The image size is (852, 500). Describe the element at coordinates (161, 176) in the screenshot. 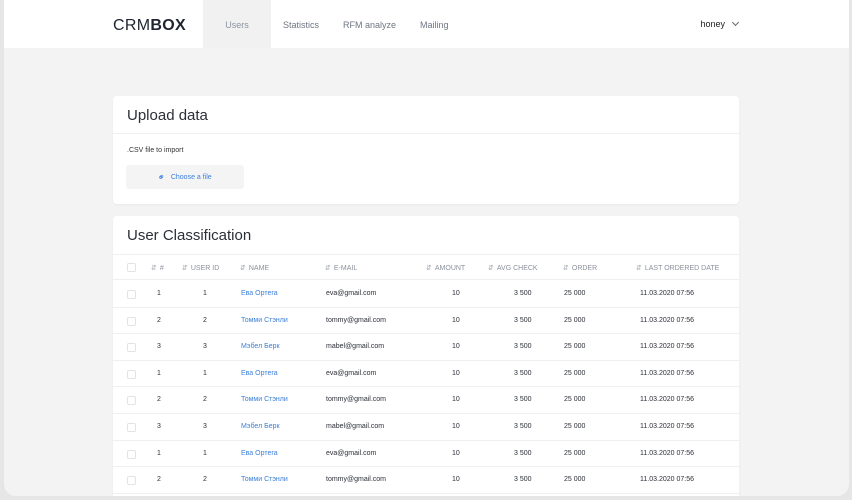

I see `link-icon: ⚭` at that location.